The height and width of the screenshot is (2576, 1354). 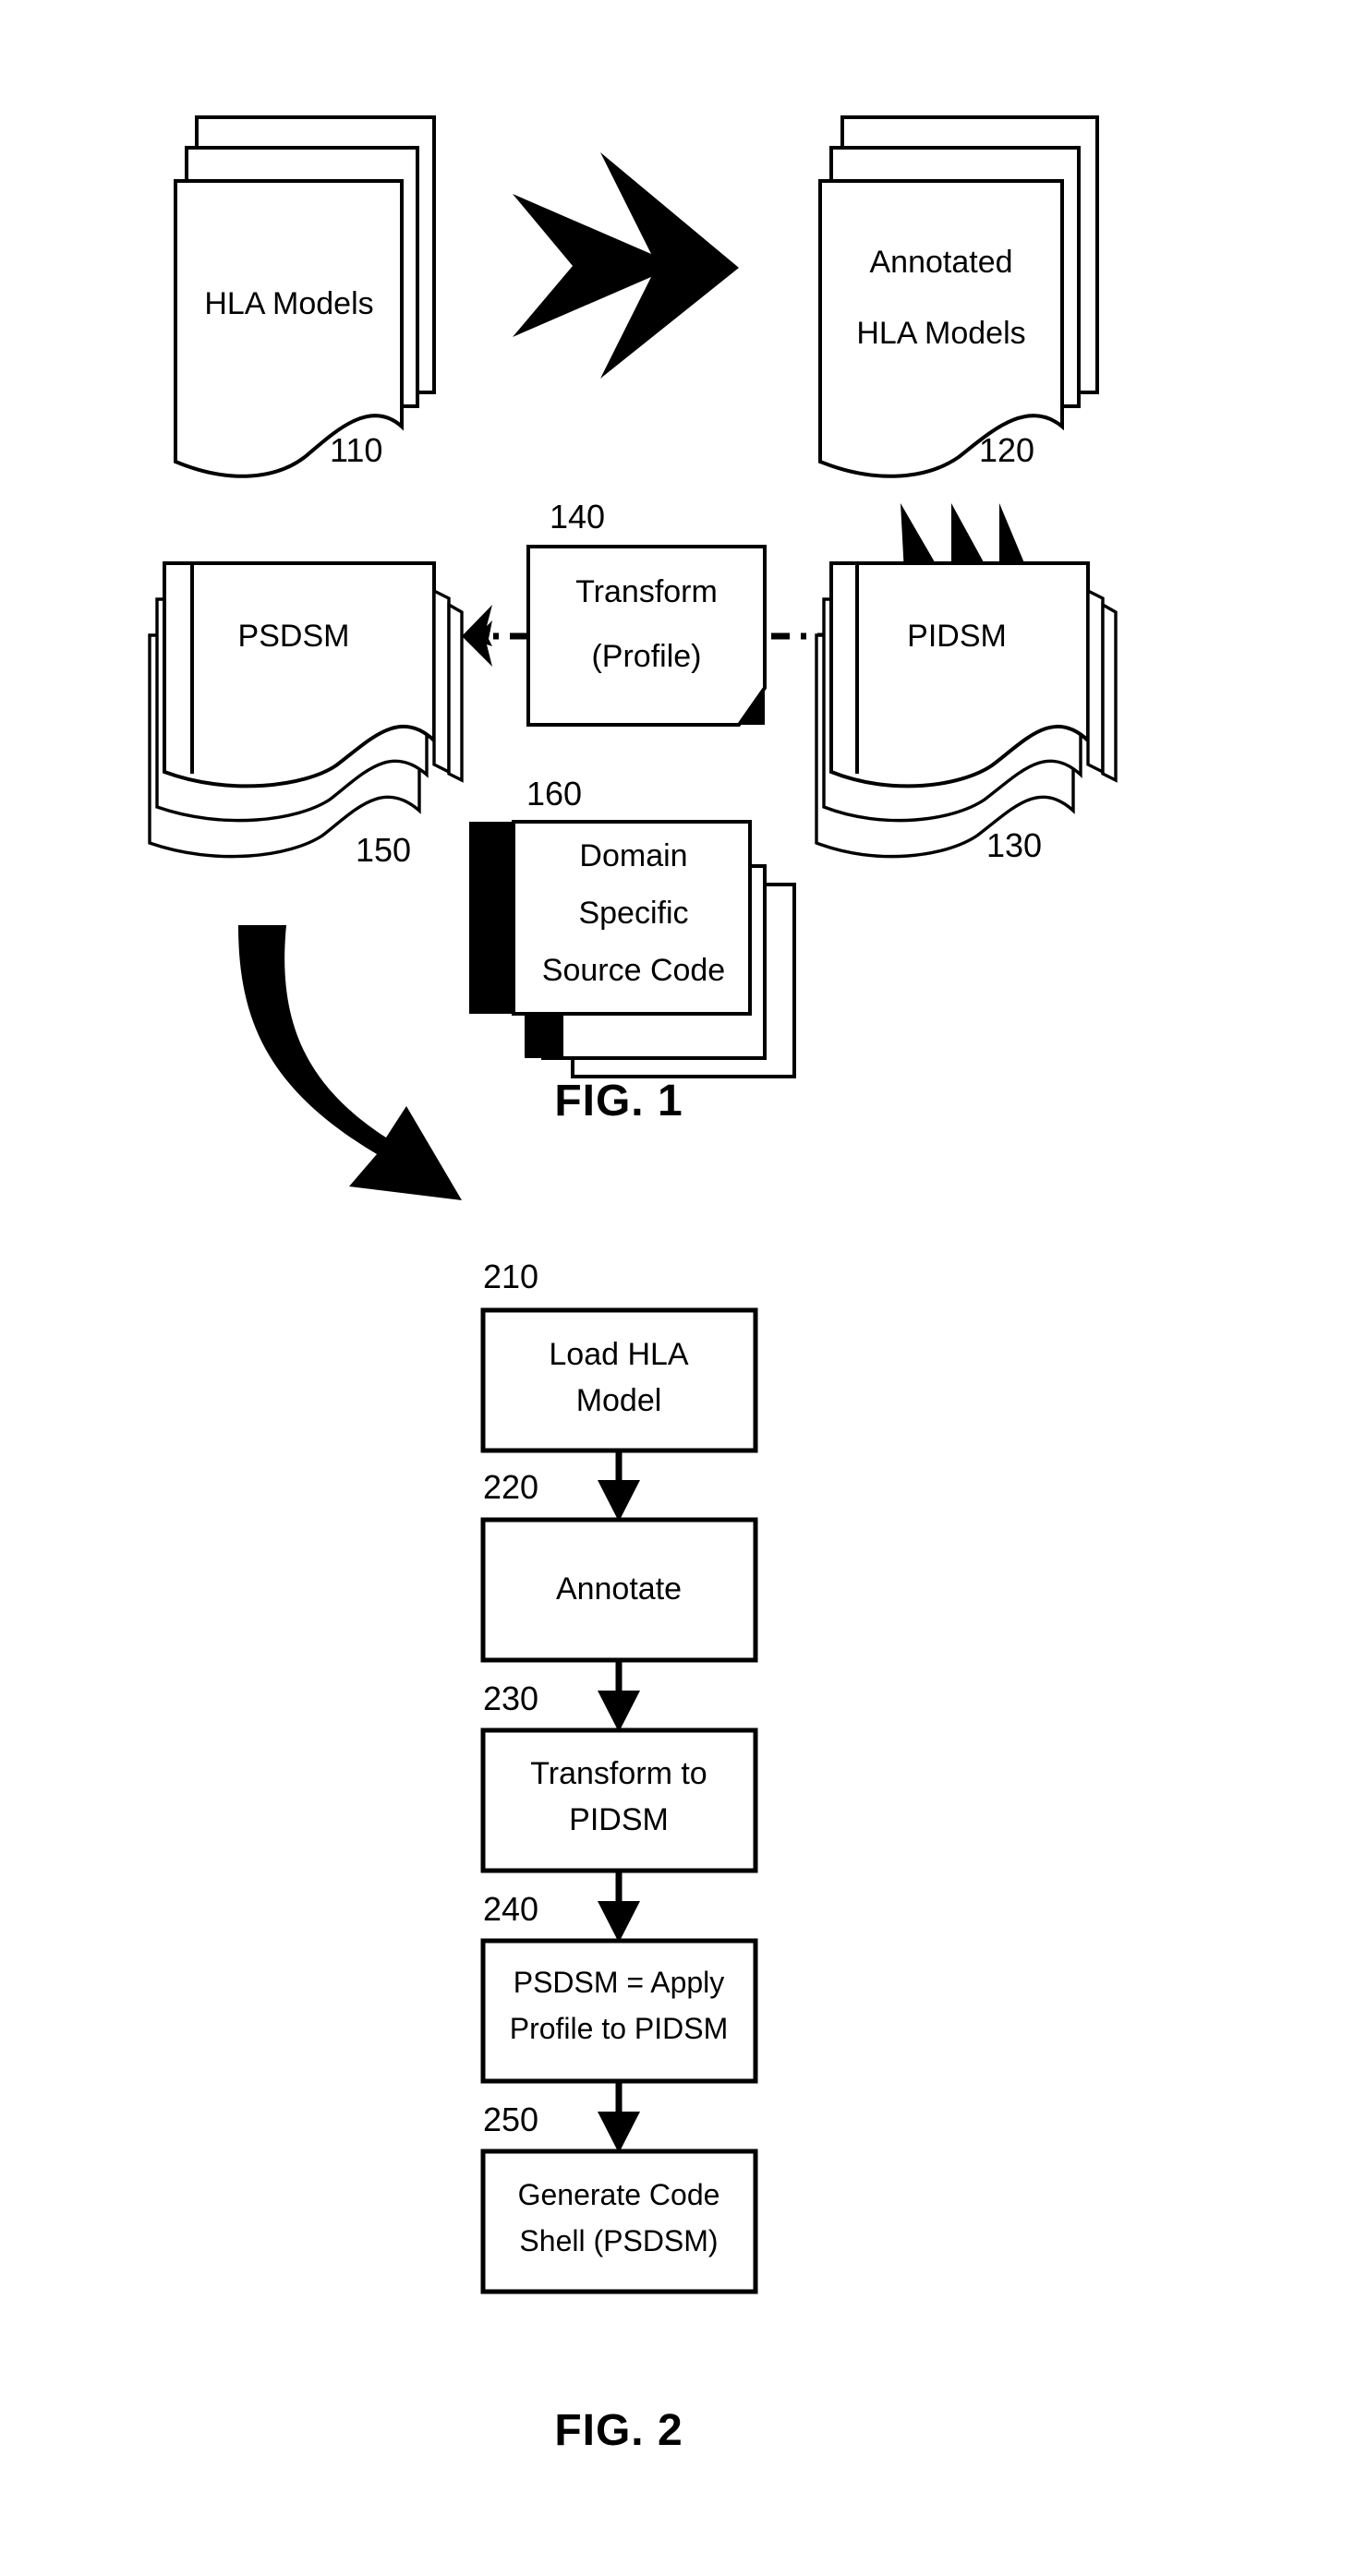 I want to click on connector-hla-to-annotated, so click(x=626, y=265).